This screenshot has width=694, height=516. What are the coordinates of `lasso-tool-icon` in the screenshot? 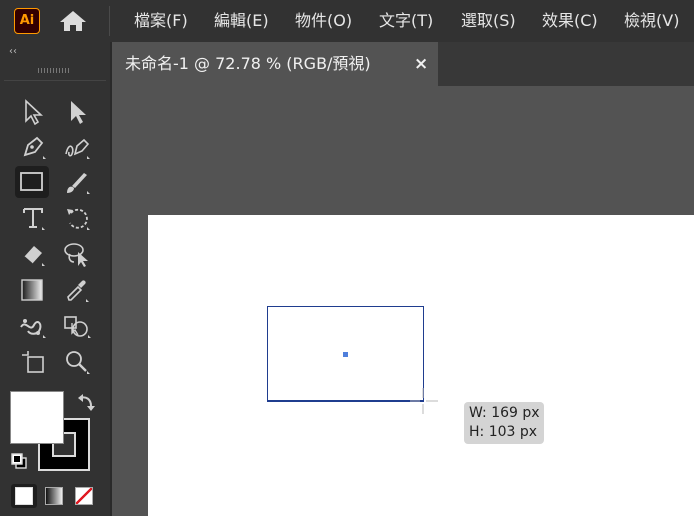 It's located at (77, 254).